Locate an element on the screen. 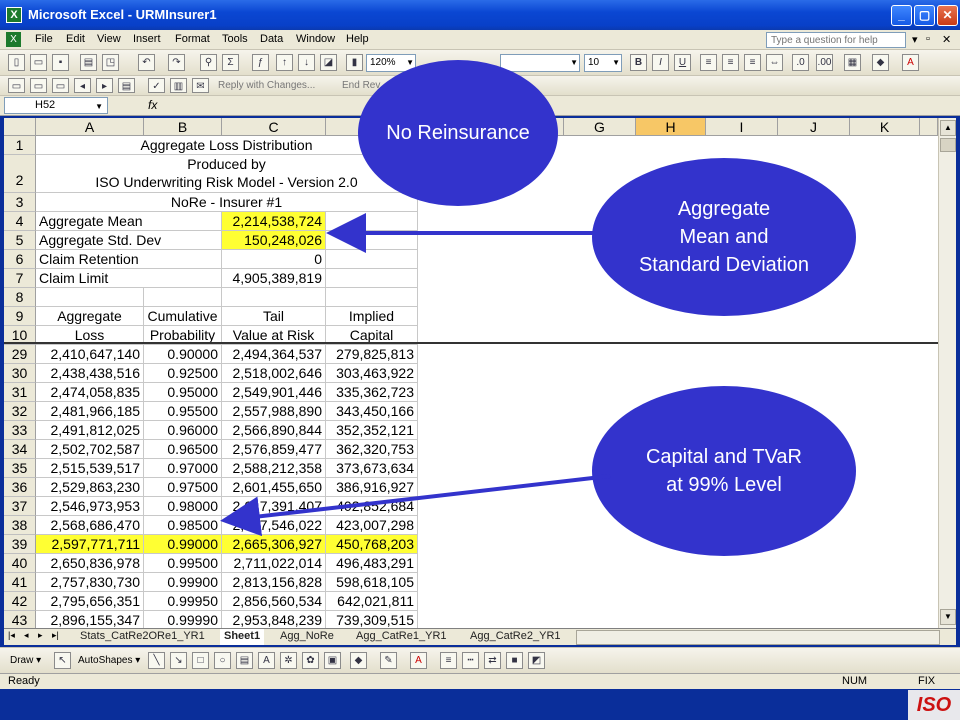 The width and height of the screenshot is (960, 720). picture-icon: ▣ is located at coordinates (332, 660).